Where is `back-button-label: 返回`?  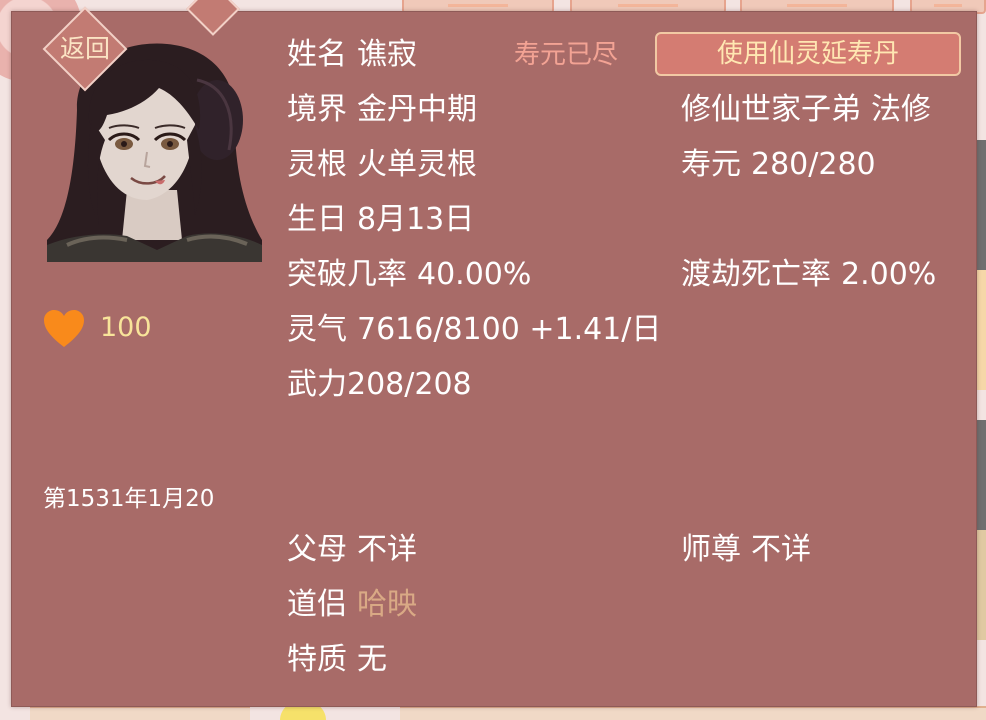
back-button-label: 返回 is located at coordinates (84, 48).